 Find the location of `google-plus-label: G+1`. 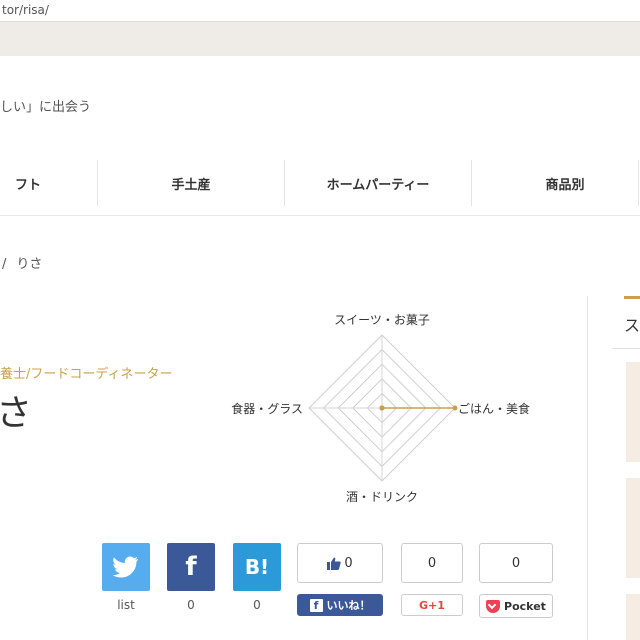

google-plus-label: G+1 is located at coordinates (432, 605).